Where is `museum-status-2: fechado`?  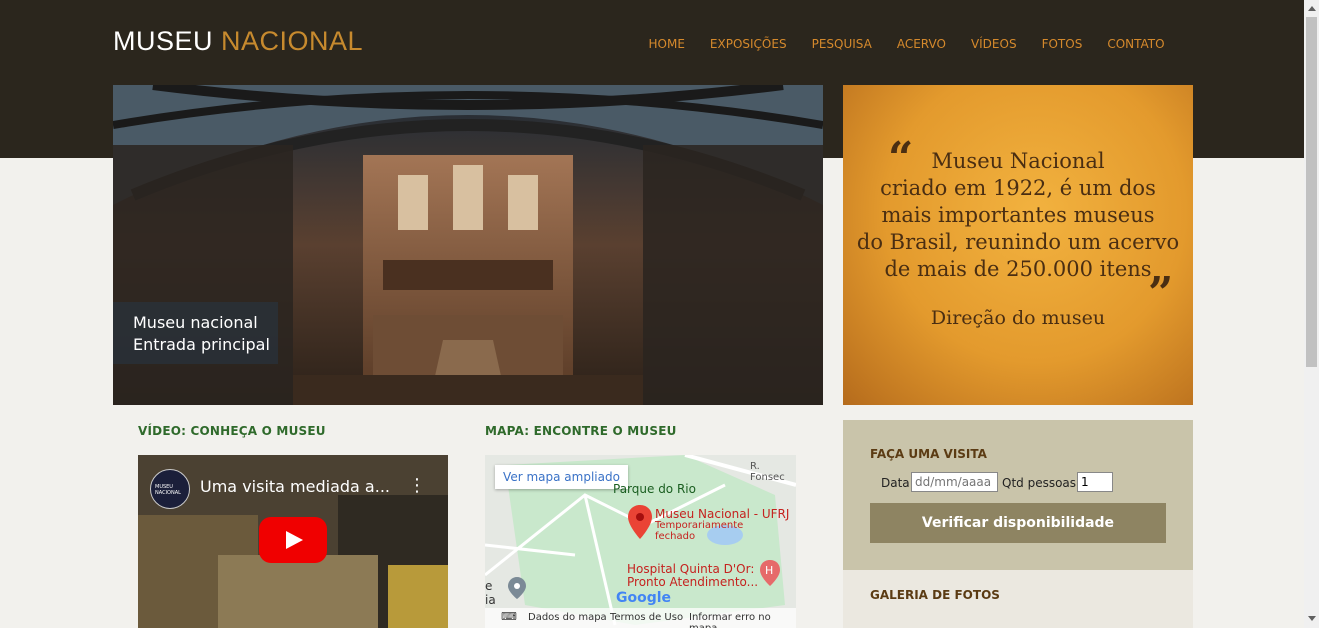 museum-status-2: fechado is located at coordinates (675, 536).